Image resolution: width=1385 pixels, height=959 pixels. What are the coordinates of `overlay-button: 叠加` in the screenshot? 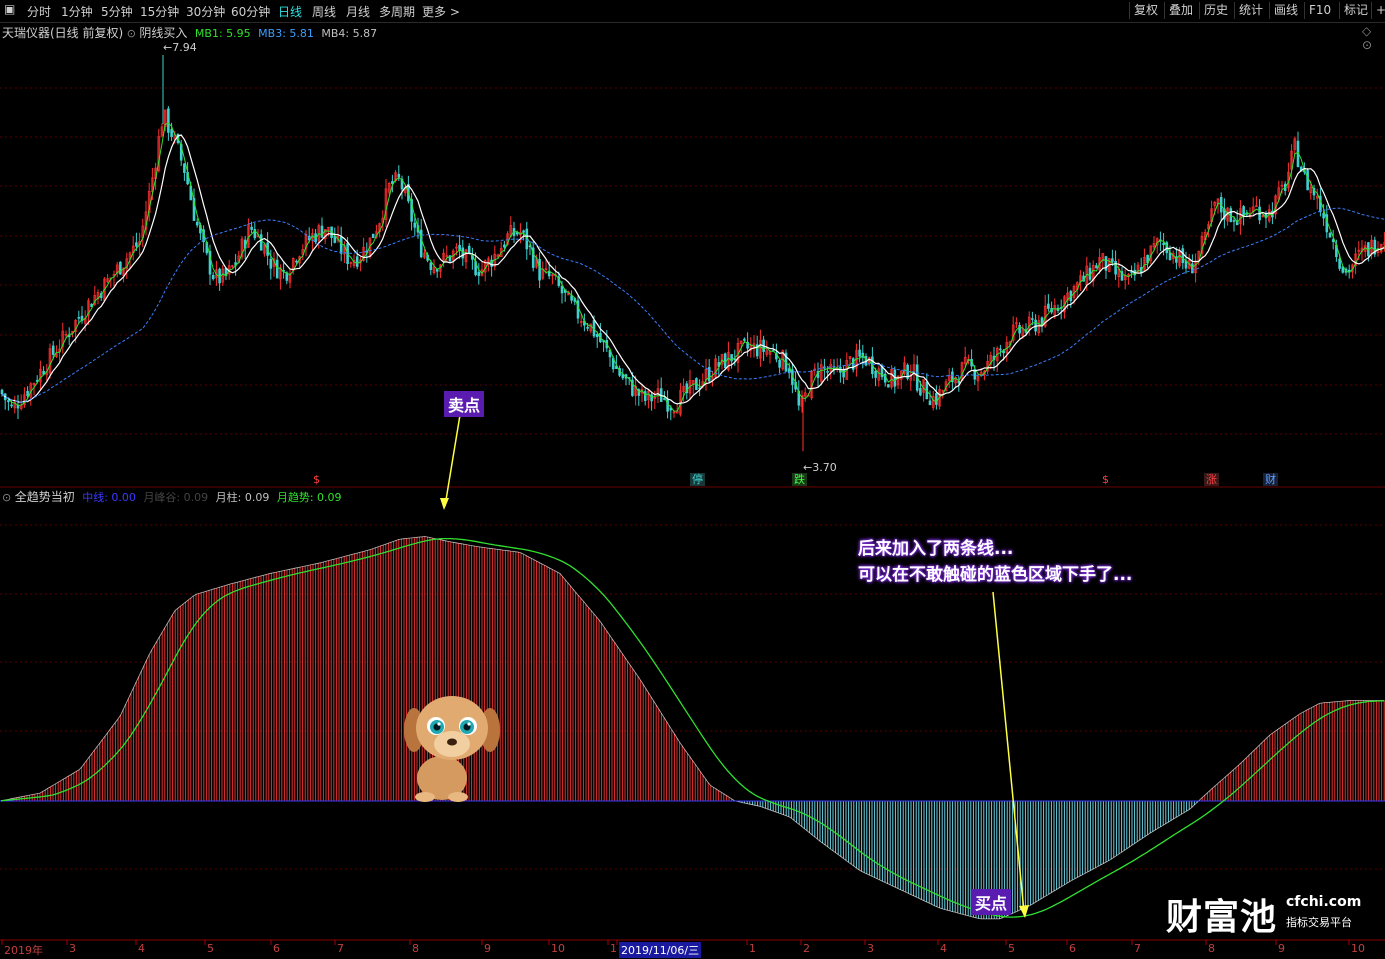 It's located at (1180, 10).